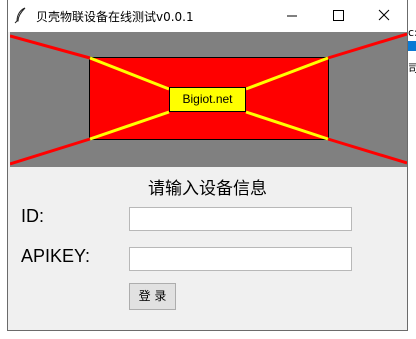  I want to click on minimize-button, so click(292, 16).